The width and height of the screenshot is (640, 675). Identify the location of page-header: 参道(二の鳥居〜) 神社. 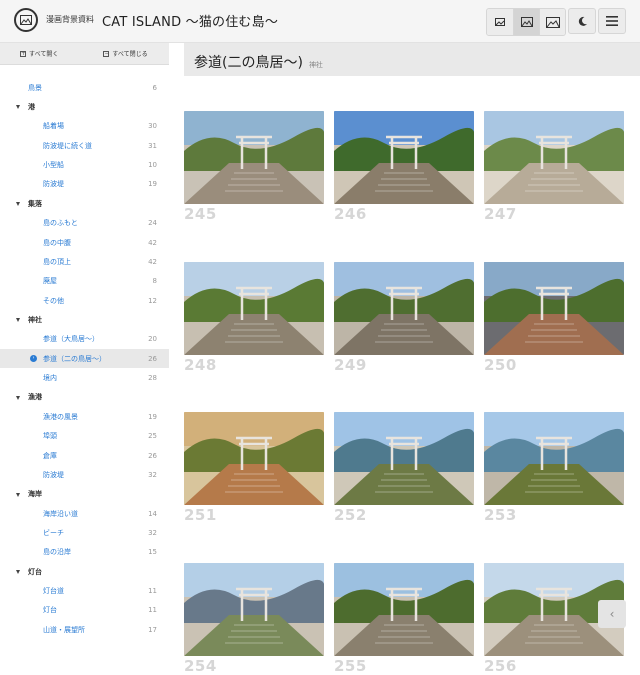
(412, 59).